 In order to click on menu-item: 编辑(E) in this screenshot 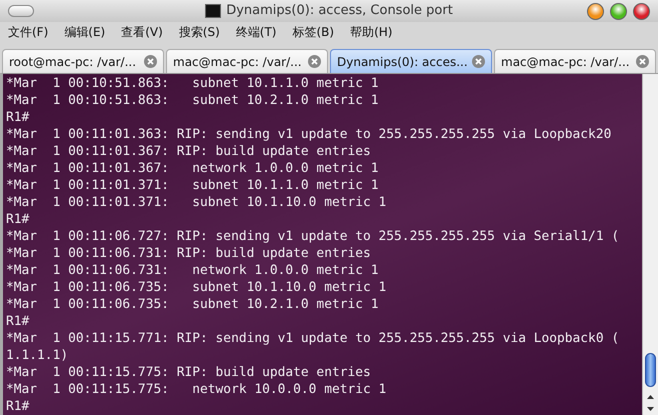, I will do `click(85, 33)`.